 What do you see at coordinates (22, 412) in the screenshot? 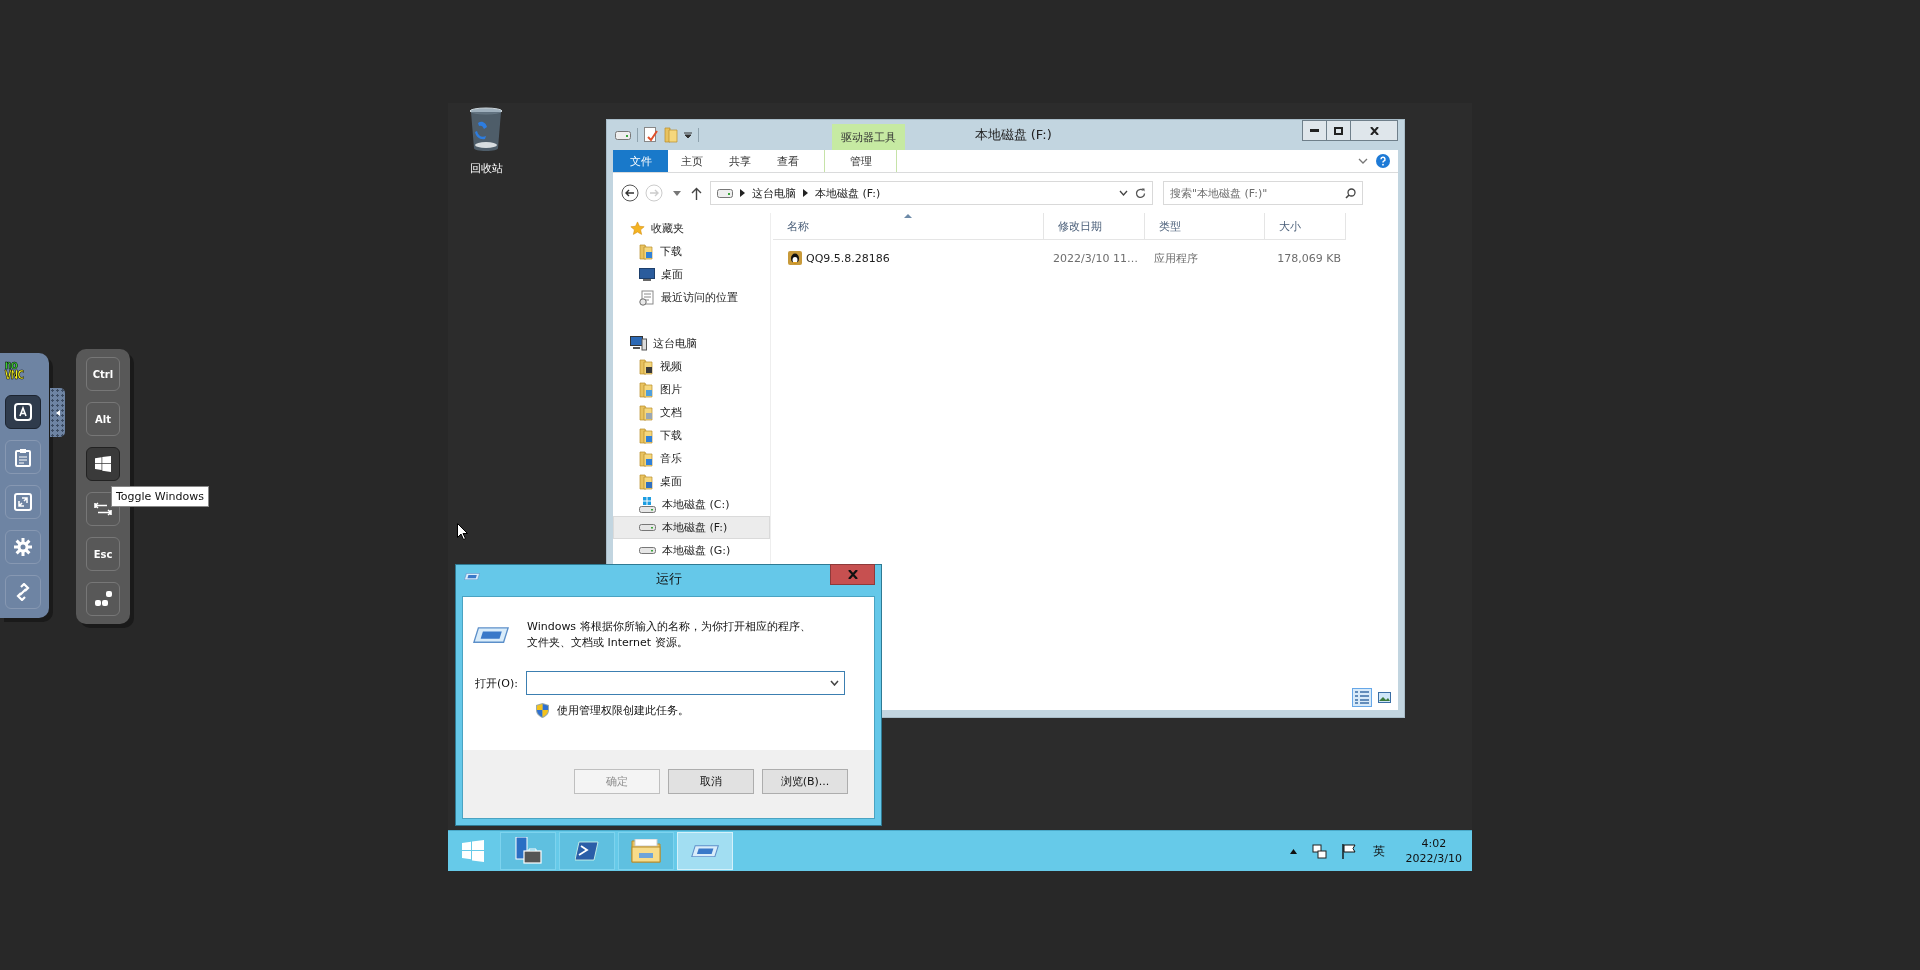
I see `keyboard-button` at bounding box center [22, 412].